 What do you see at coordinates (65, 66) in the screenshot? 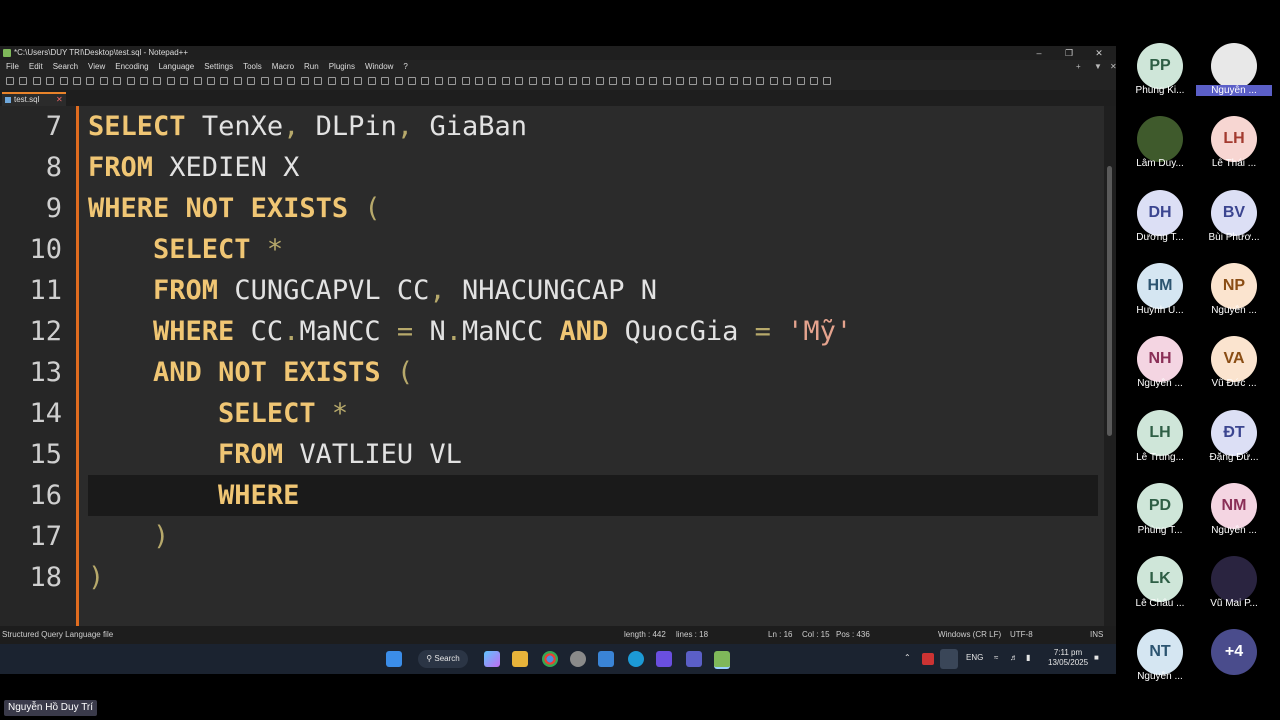
I see `menu-search: Search` at bounding box center [65, 66].